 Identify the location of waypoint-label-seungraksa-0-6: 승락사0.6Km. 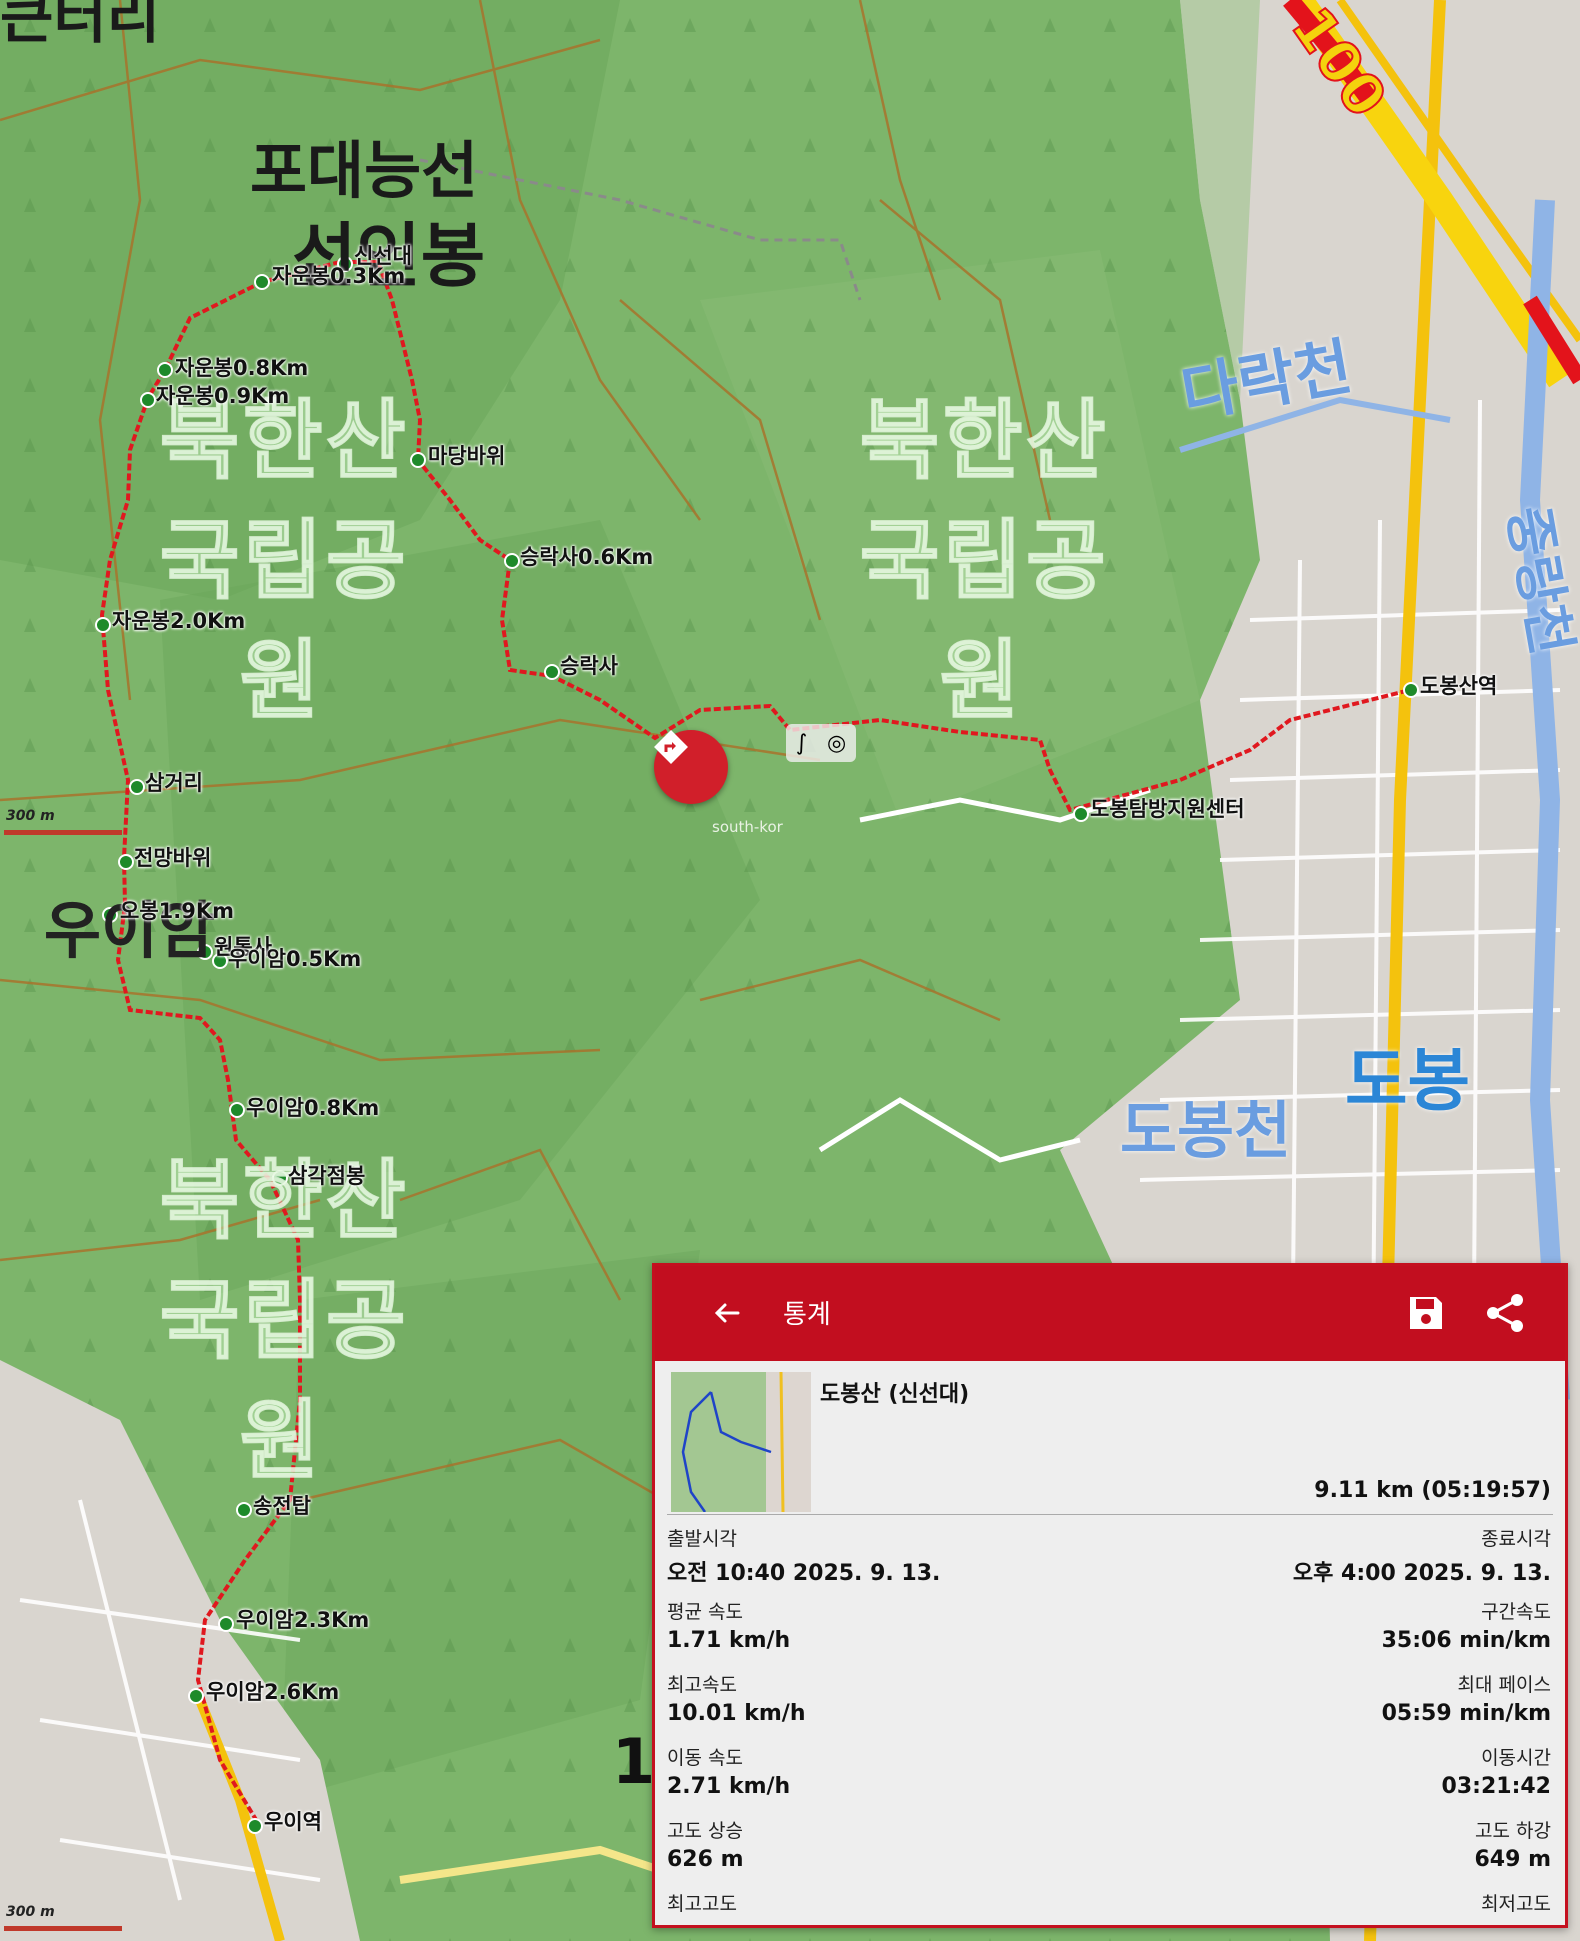
(586, 556).